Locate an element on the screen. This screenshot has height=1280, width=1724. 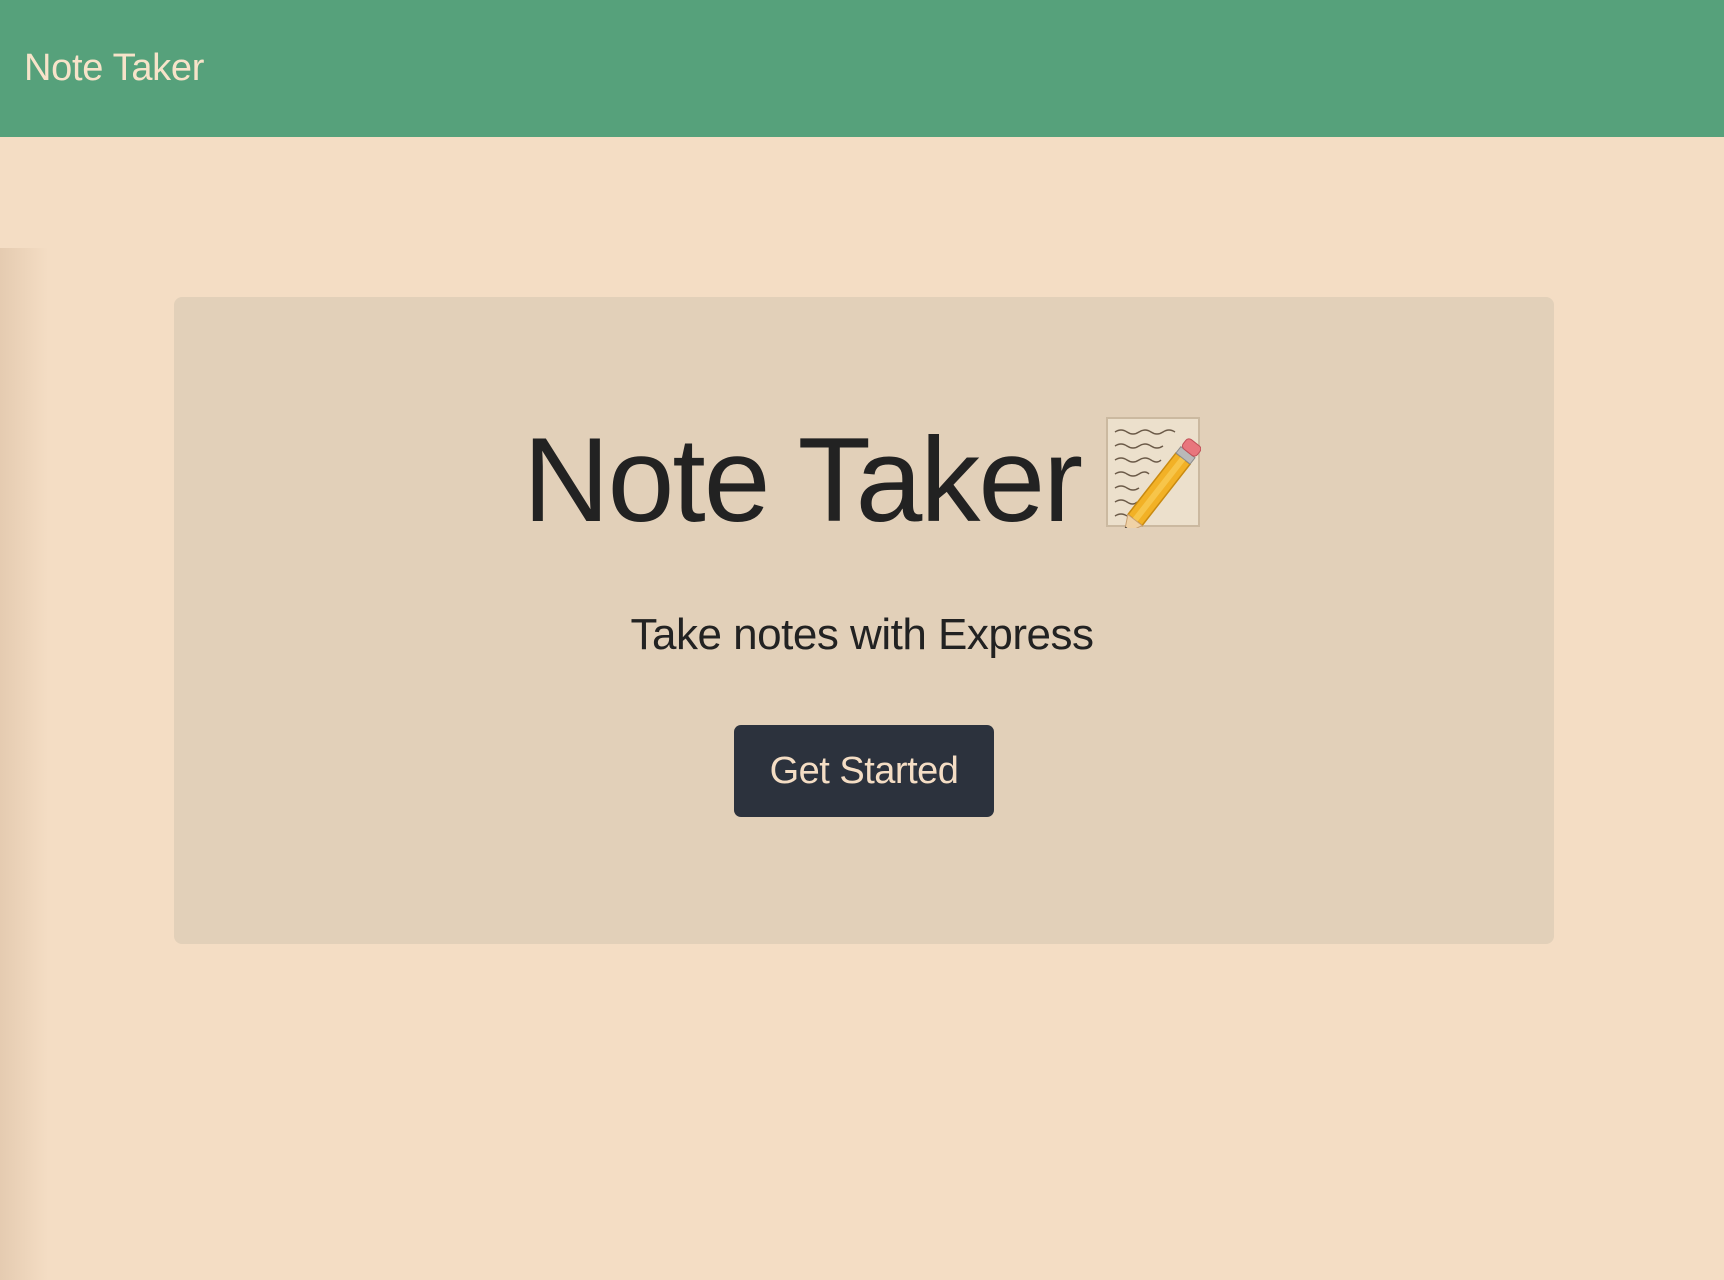
hero-title: Note Taker is located at coordinates (862, 485).